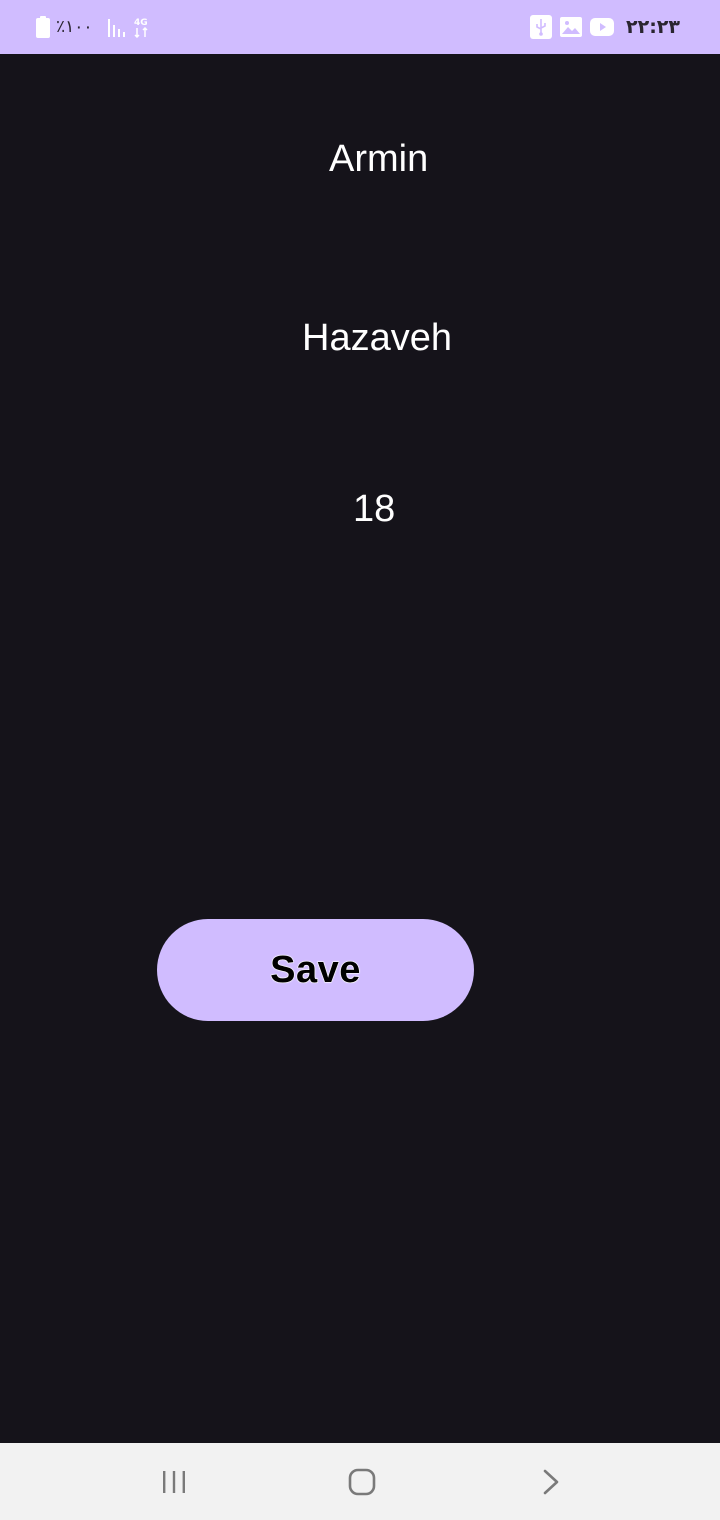  I want to click on 4g-icon: 4G, so click(142, 27).